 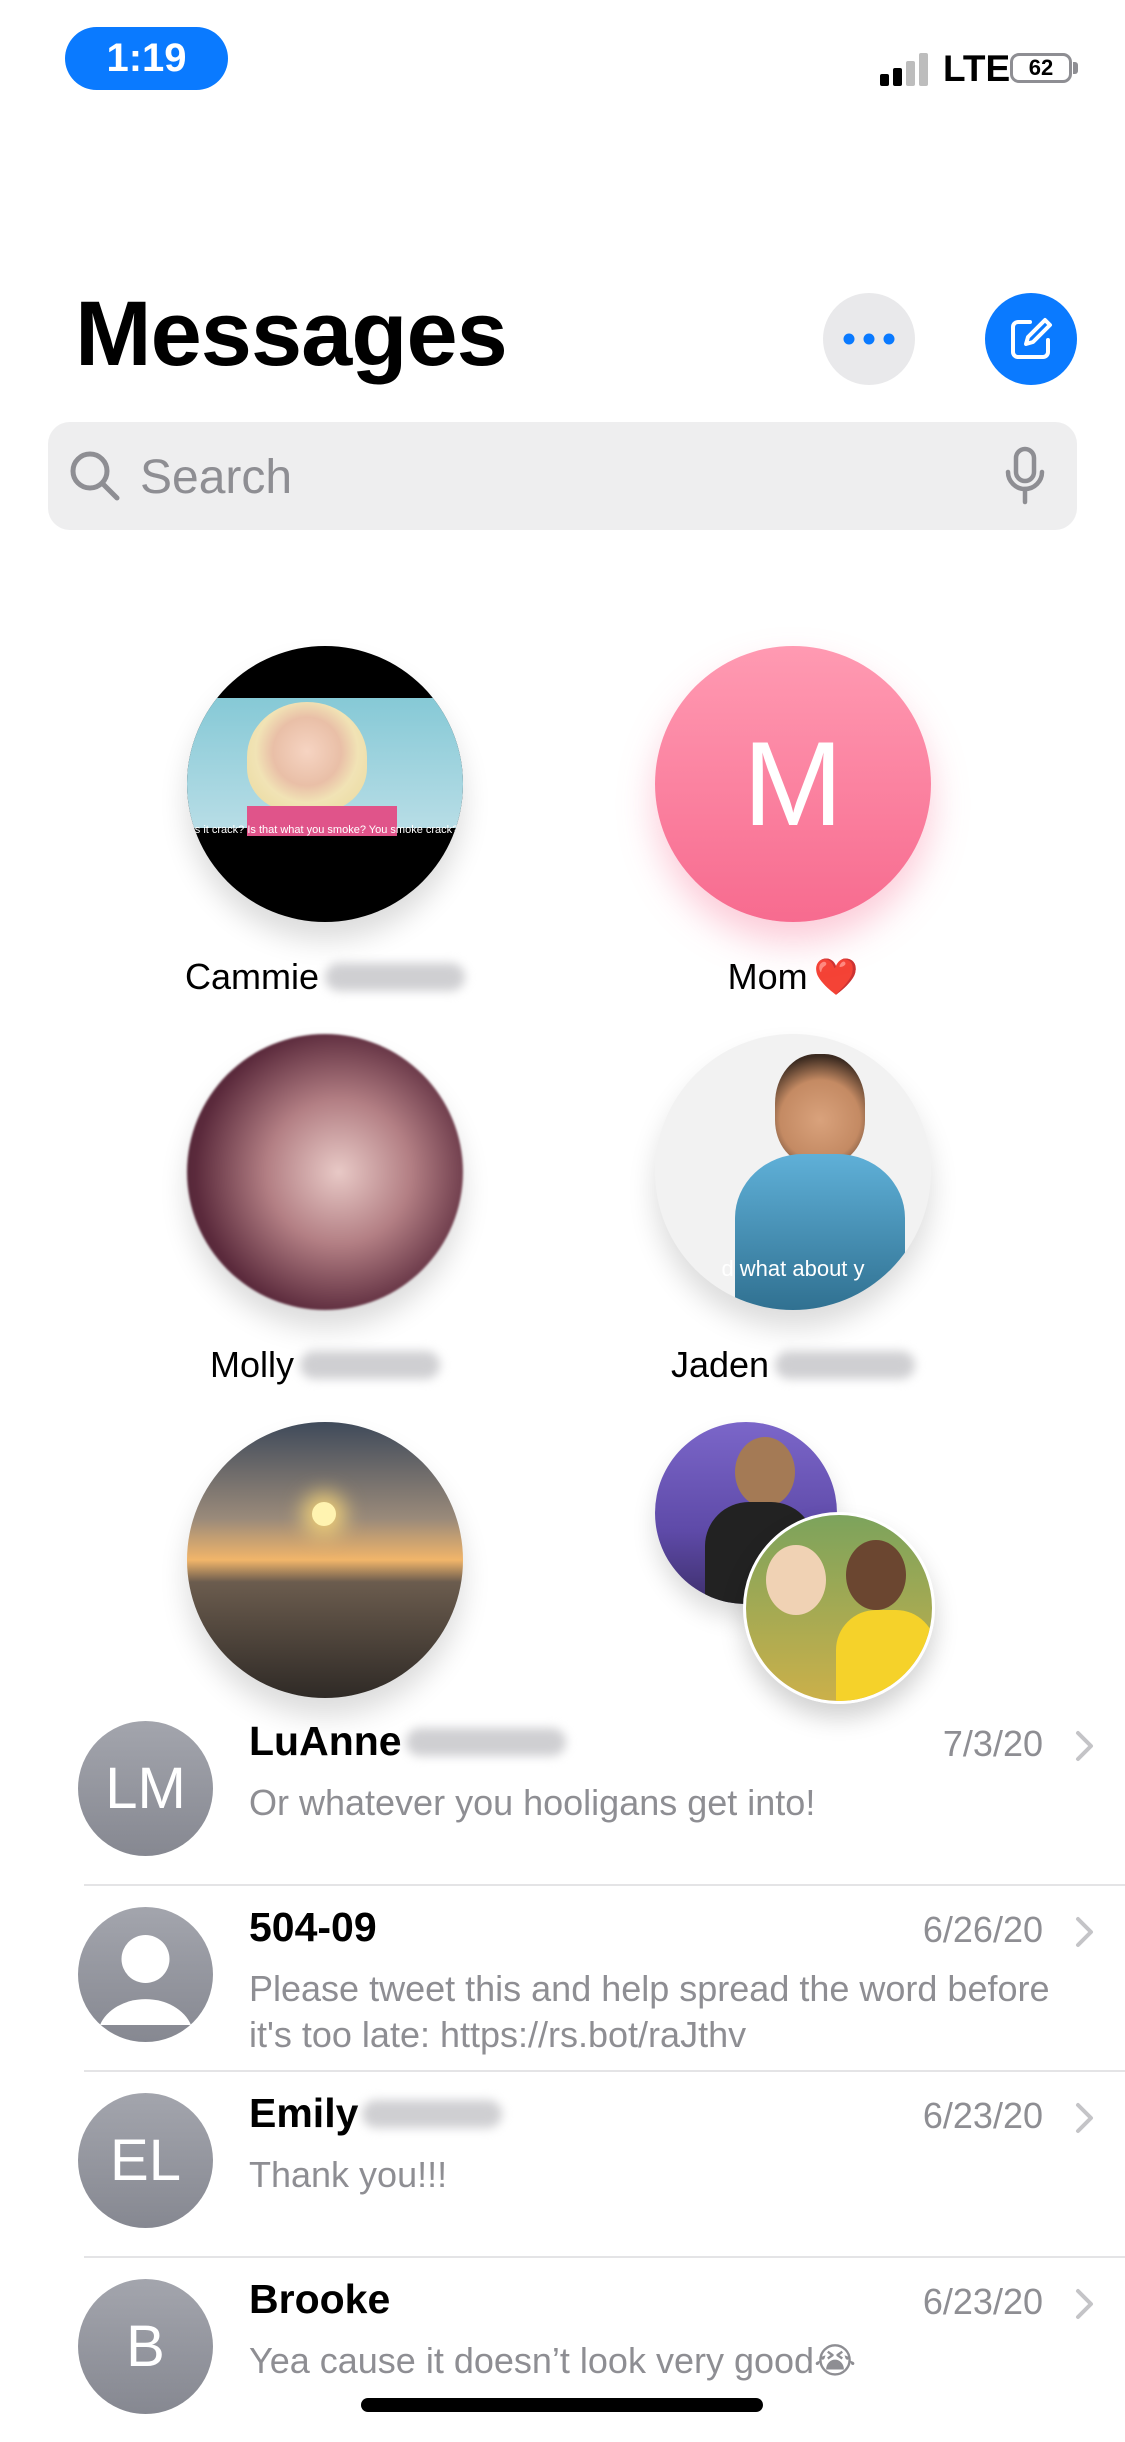 What do you see at coordinates (251, 976) in the screenshot?
I see `pinned-name: Cammie` at bounding box center [251, 976].